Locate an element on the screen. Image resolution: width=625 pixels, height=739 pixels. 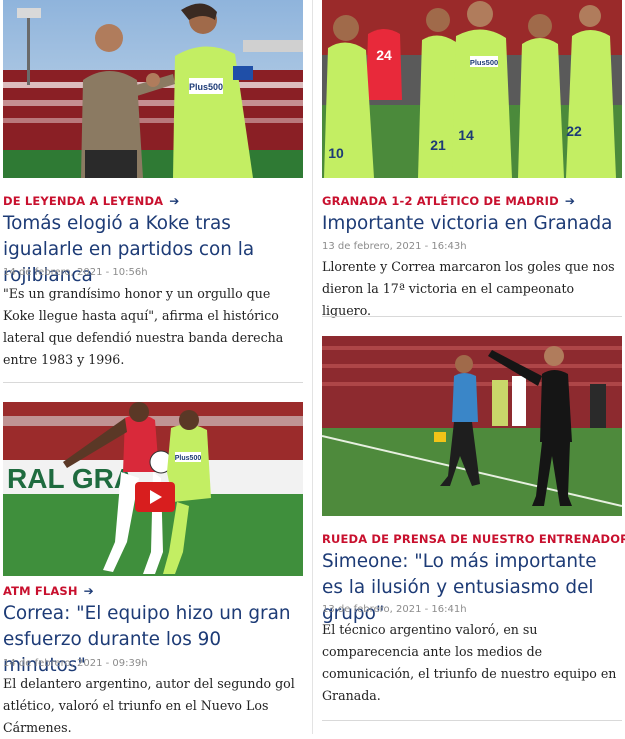
article-category: DE LEYENDA A LEYENDA ➔ is located at coordinates (91, 201).